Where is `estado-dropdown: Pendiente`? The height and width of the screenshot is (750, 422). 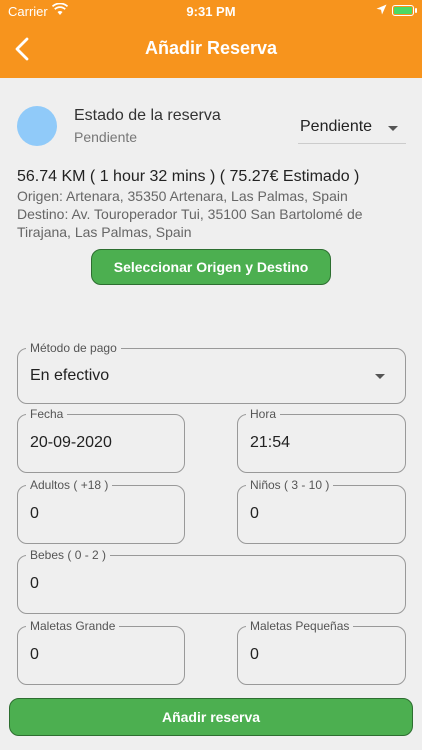 estado-dropdown: Pendiente is located at coordinates (352, 129).